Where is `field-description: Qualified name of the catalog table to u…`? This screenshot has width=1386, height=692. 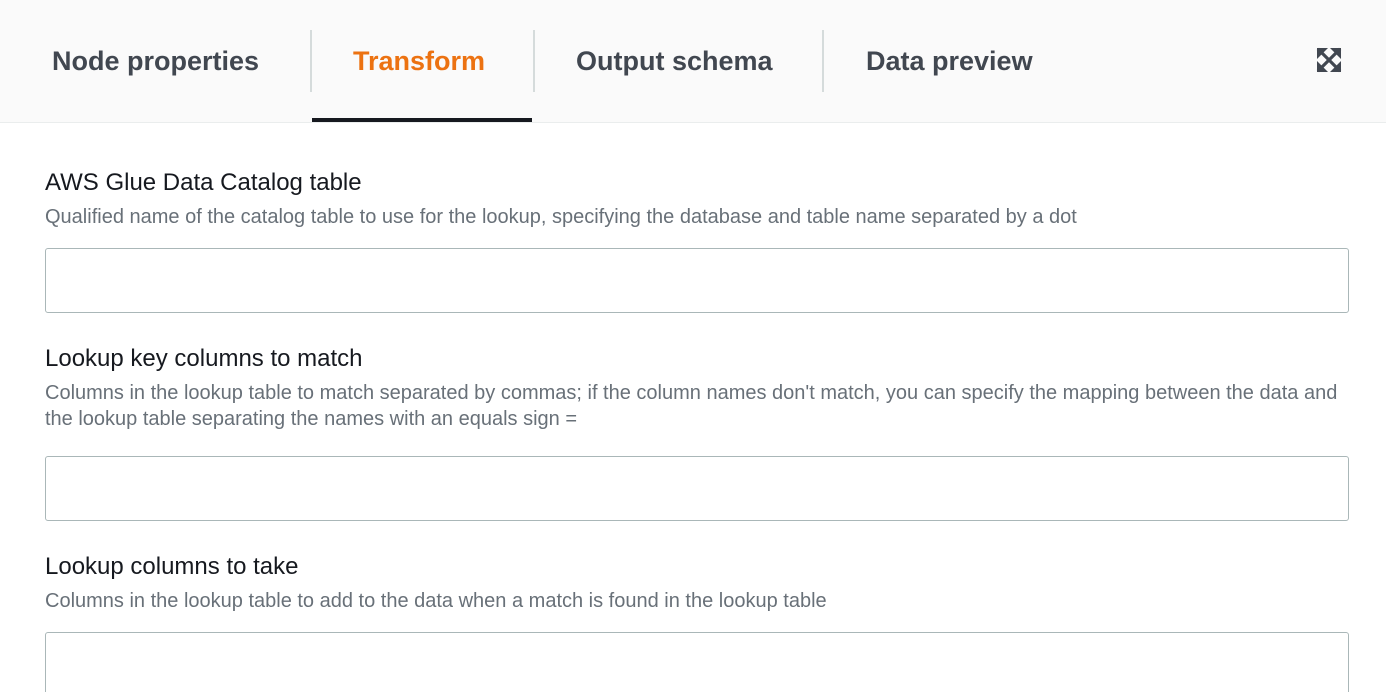
field-description: Qualified name of the catalog table to u… is located at coordinates (561, 217).